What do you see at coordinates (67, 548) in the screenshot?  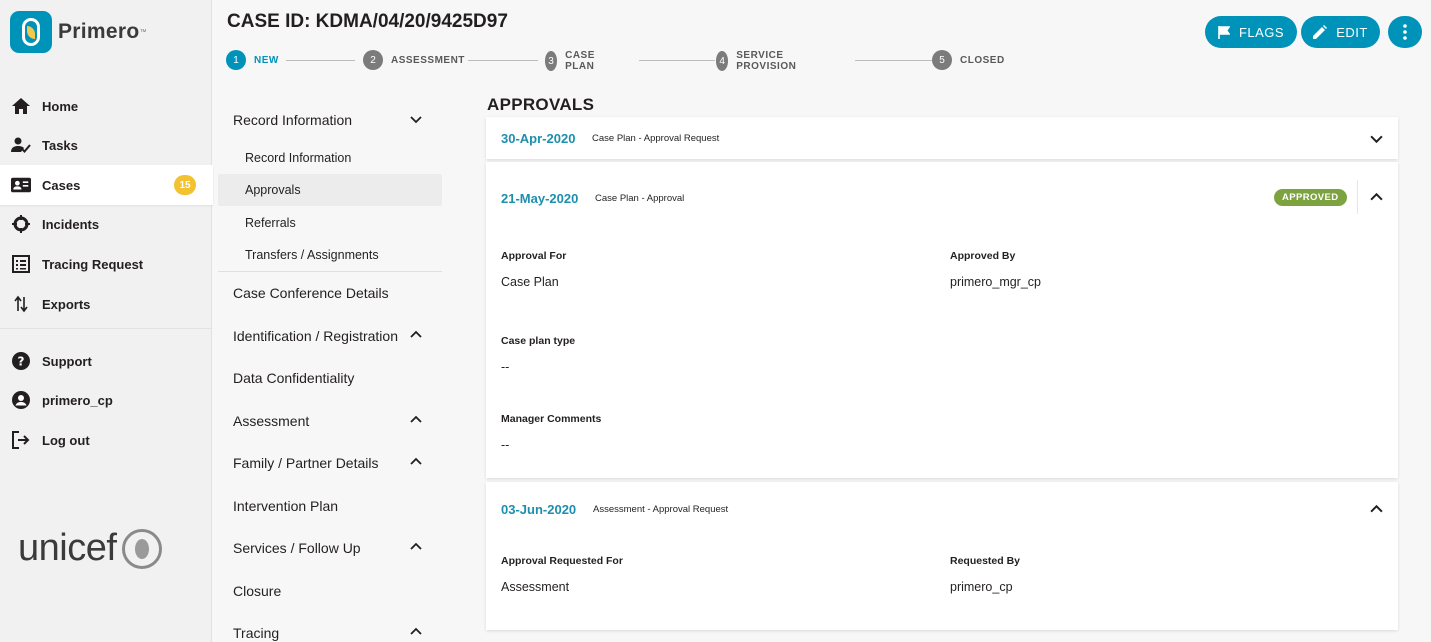 I see `unicef-wordmark: unicef` at bounding box center [67, 548].